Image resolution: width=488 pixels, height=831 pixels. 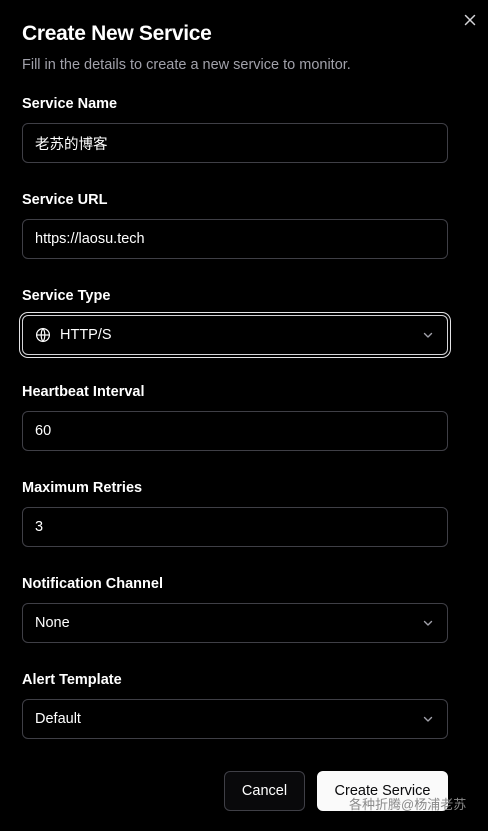 What do you see at coordinates (86, 335) in the screenshot?
I see `service-type-value: HTTP/S` at bounding box center [86, 335].